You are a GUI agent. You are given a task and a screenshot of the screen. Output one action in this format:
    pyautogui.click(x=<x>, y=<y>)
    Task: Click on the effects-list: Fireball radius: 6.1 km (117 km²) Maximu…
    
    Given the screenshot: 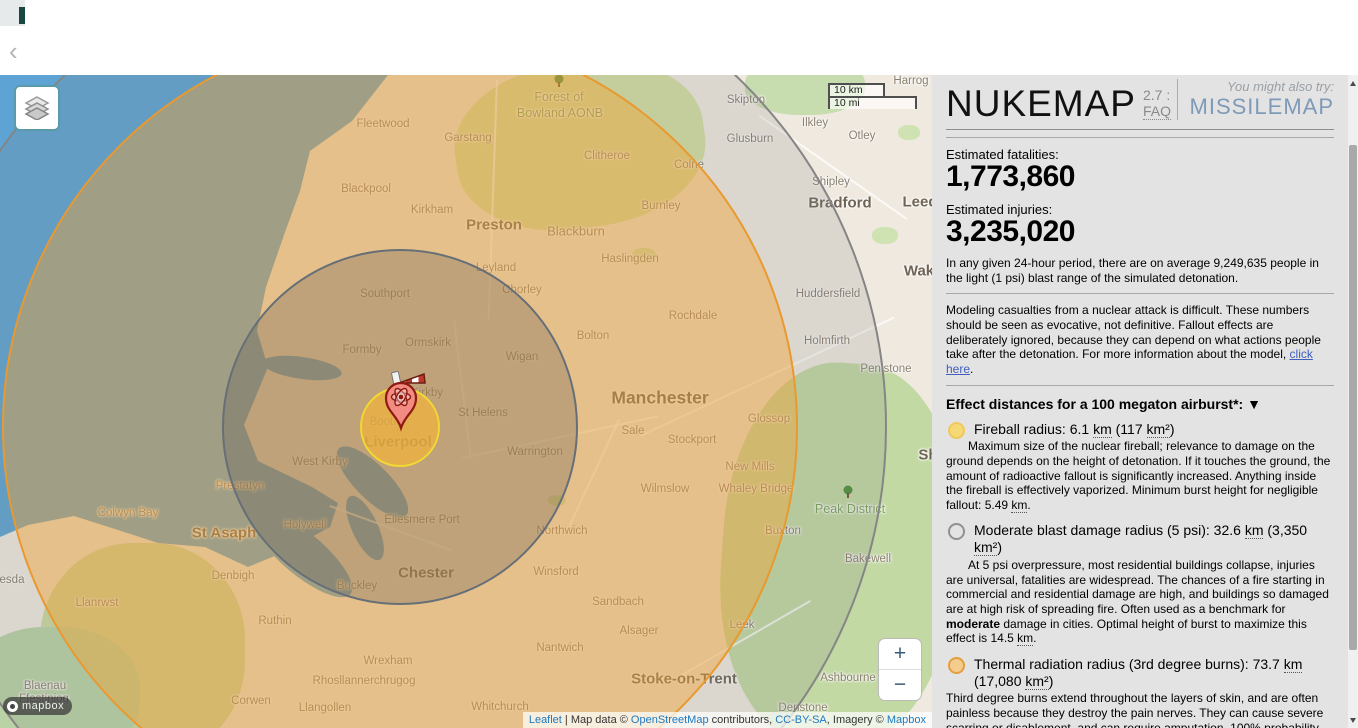 What is the action you would take?
    pyautogui.click(x=1140, y=574)
    